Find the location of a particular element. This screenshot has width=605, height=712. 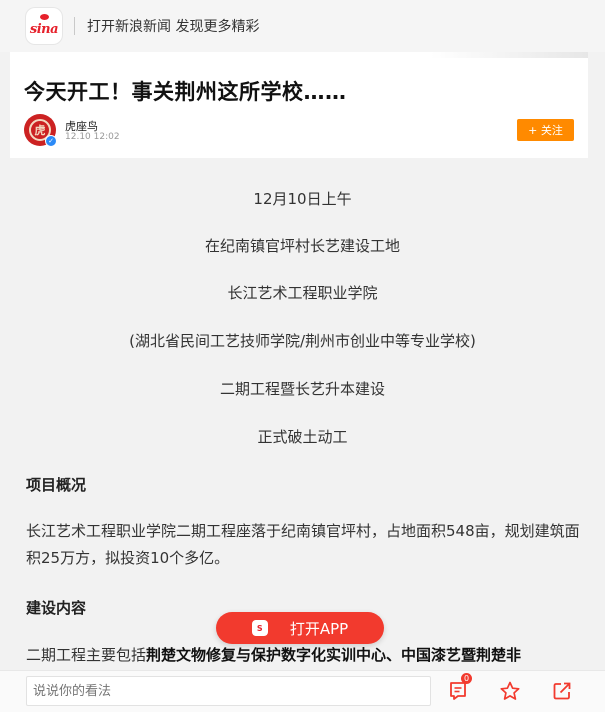

sina-logo-icon: sina is located at coordinates (44, 26).